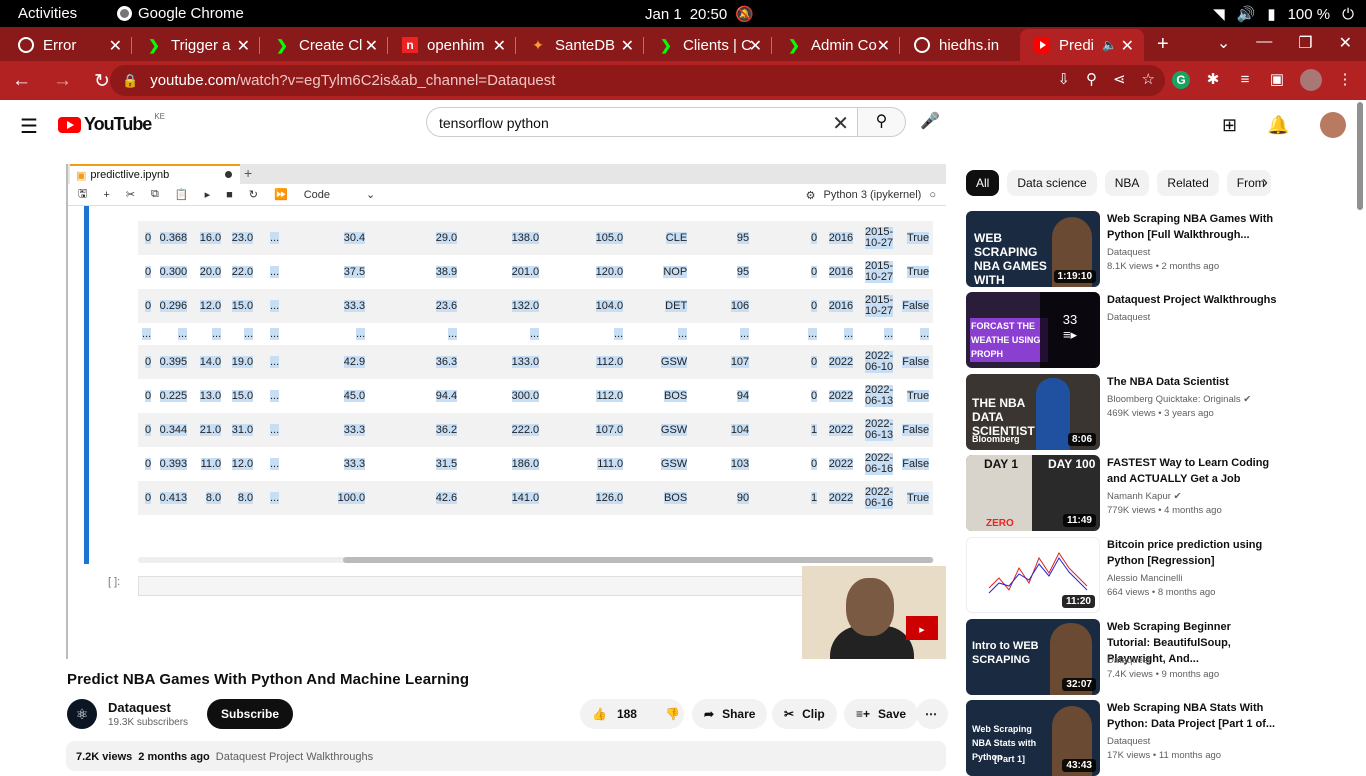 The height and width of the screenshot is (776, 1366). Describe the element at coordinates (1305, 43) in the screenshot. I see `restore-icon: ❐` at that location.